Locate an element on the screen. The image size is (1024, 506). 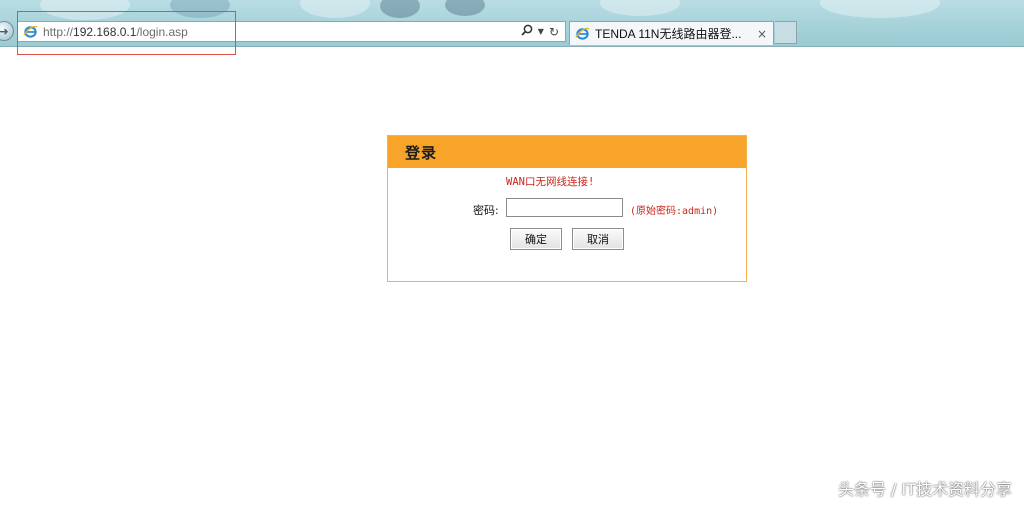
address-bar: http://192.168.0.1/login.asp ▼ ↻ is located at coordinates (291, 31).